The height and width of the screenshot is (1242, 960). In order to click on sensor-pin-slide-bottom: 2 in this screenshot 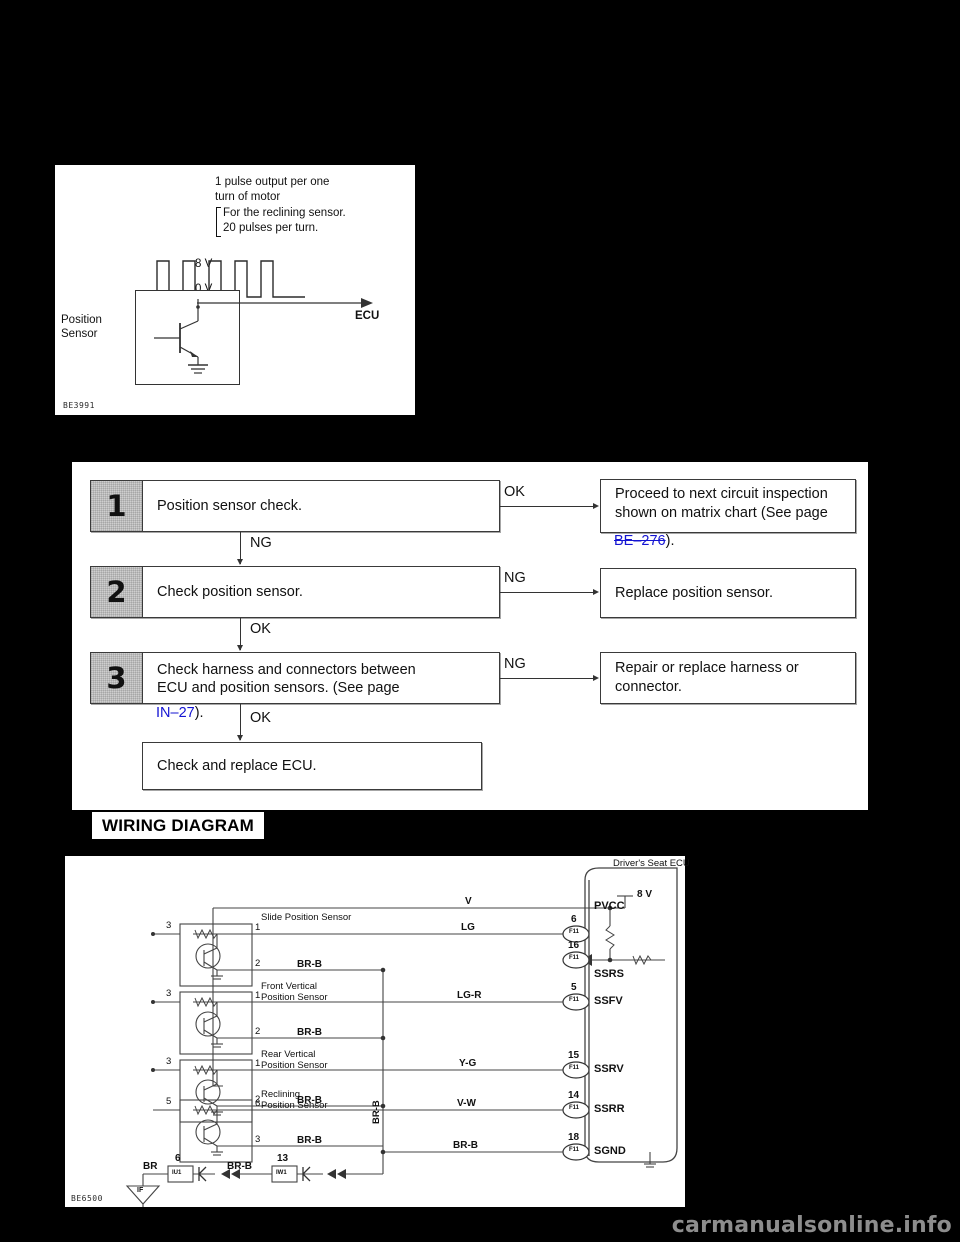, I will do `click(258, 963)`.